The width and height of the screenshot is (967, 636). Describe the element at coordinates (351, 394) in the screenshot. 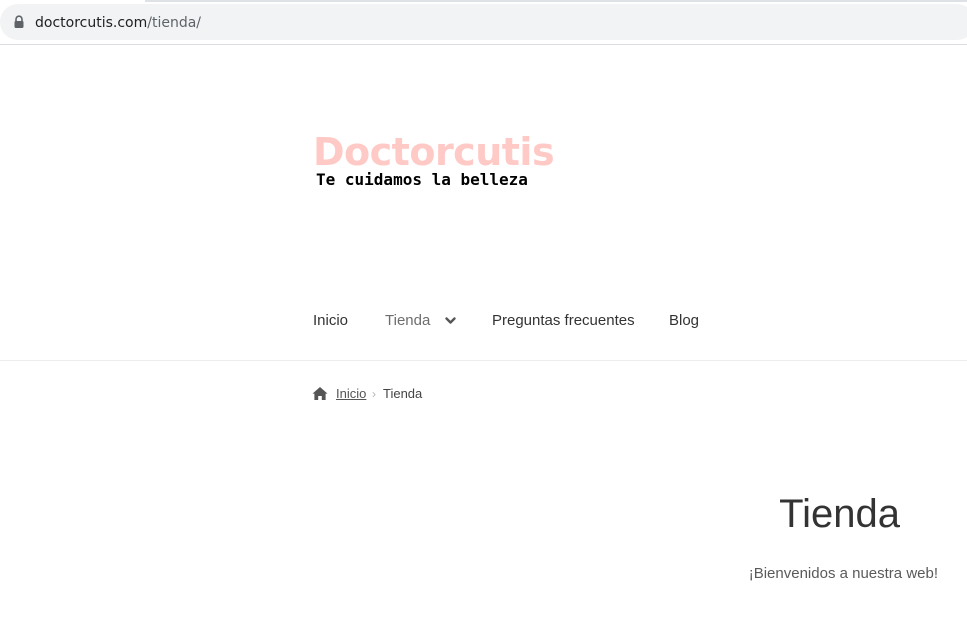

I see `breadcrumb-home-link: Inicio` at that location.